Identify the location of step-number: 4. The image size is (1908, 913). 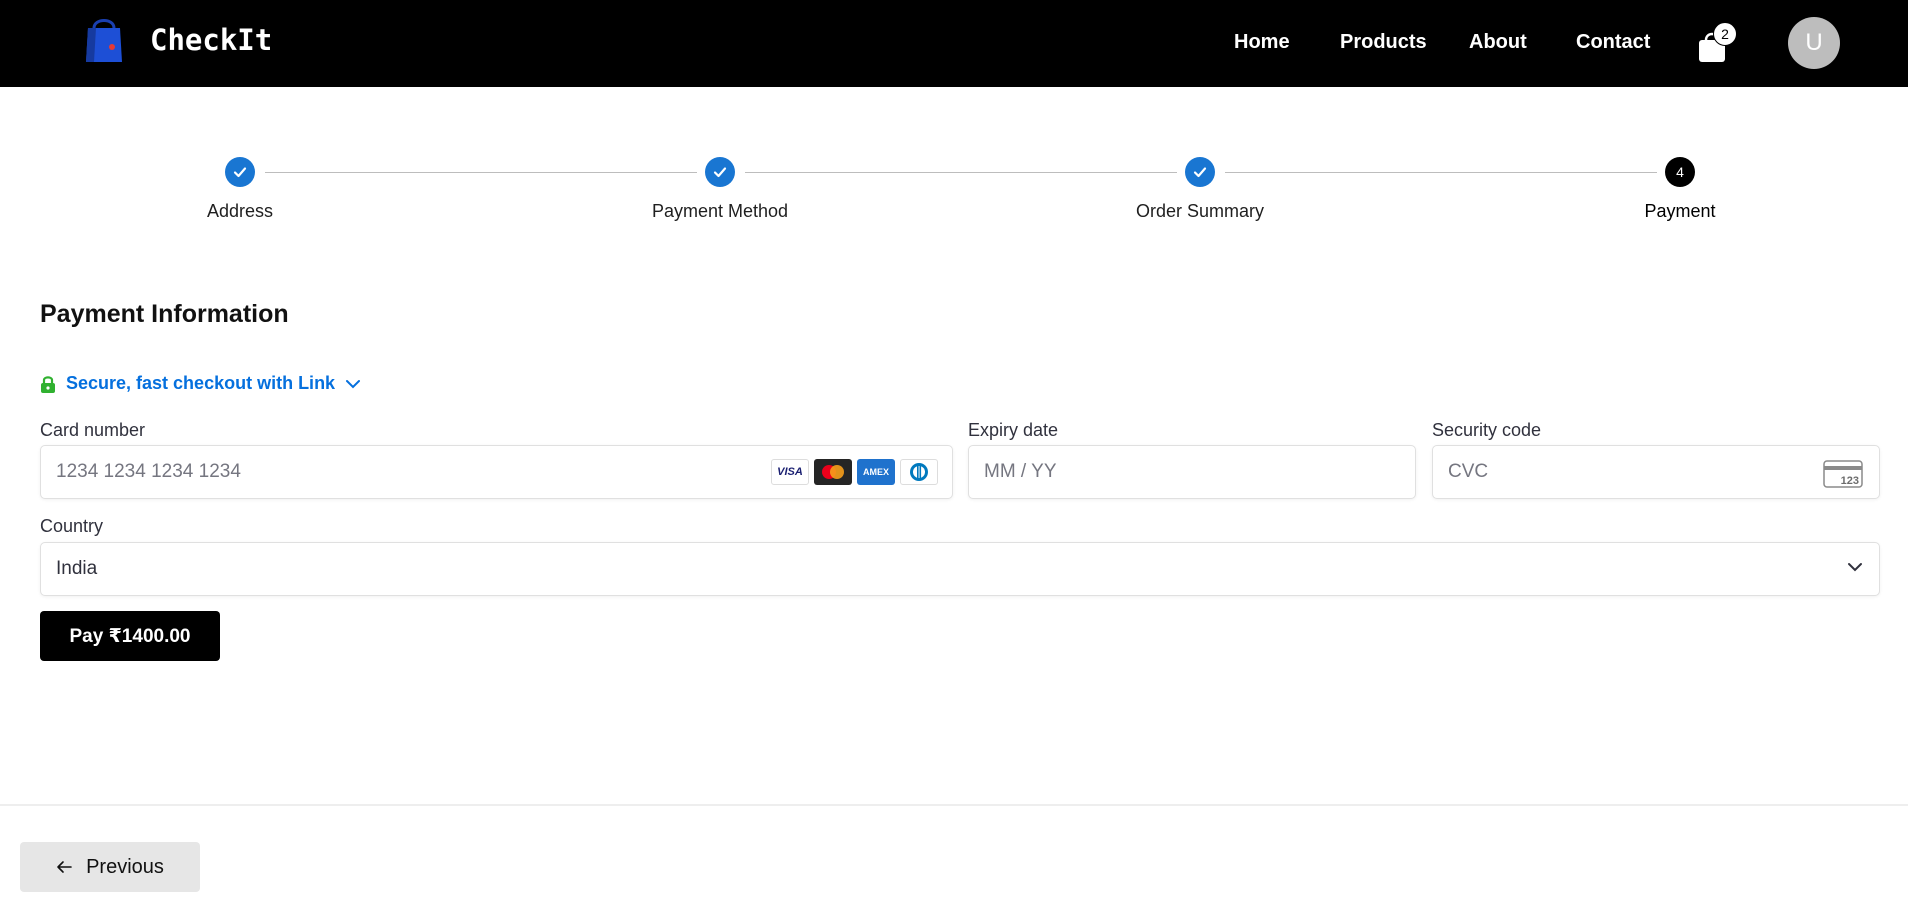
(1680, 172).